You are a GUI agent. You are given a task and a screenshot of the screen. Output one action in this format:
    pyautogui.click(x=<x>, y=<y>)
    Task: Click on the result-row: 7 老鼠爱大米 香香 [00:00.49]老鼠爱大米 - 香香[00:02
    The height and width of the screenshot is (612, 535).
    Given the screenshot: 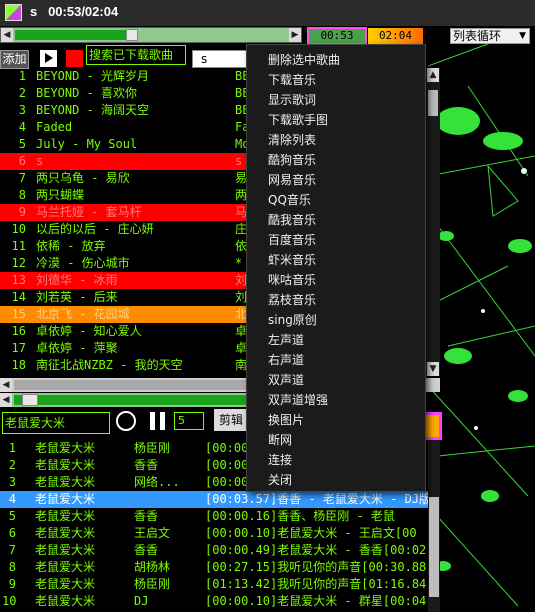 What is the action you would take?
    pyautogui.click(x=214, y=550)
    